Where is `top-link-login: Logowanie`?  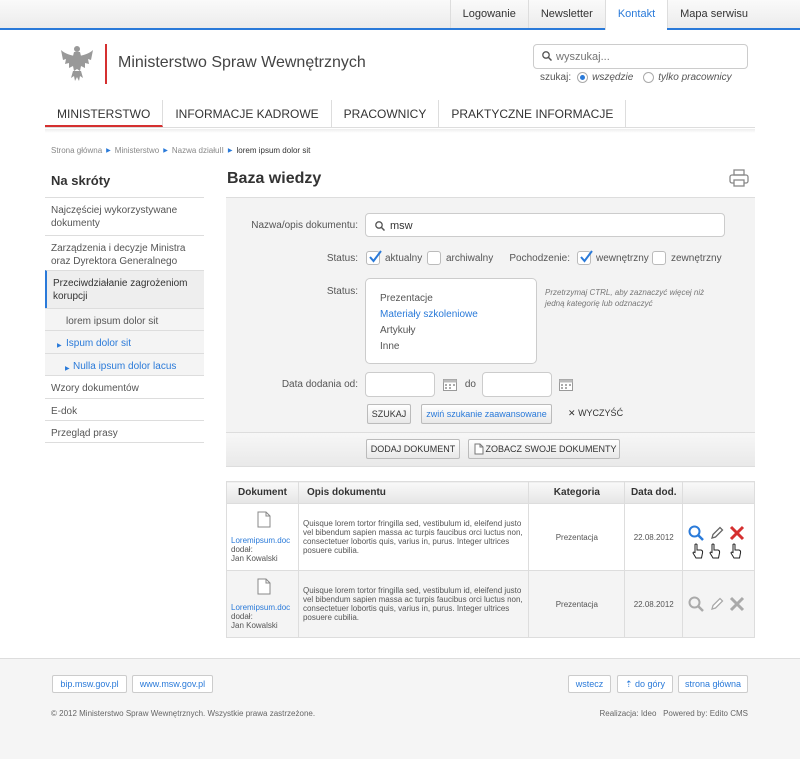
top-link-login: Logowanie is located at coordinates (488, 14).